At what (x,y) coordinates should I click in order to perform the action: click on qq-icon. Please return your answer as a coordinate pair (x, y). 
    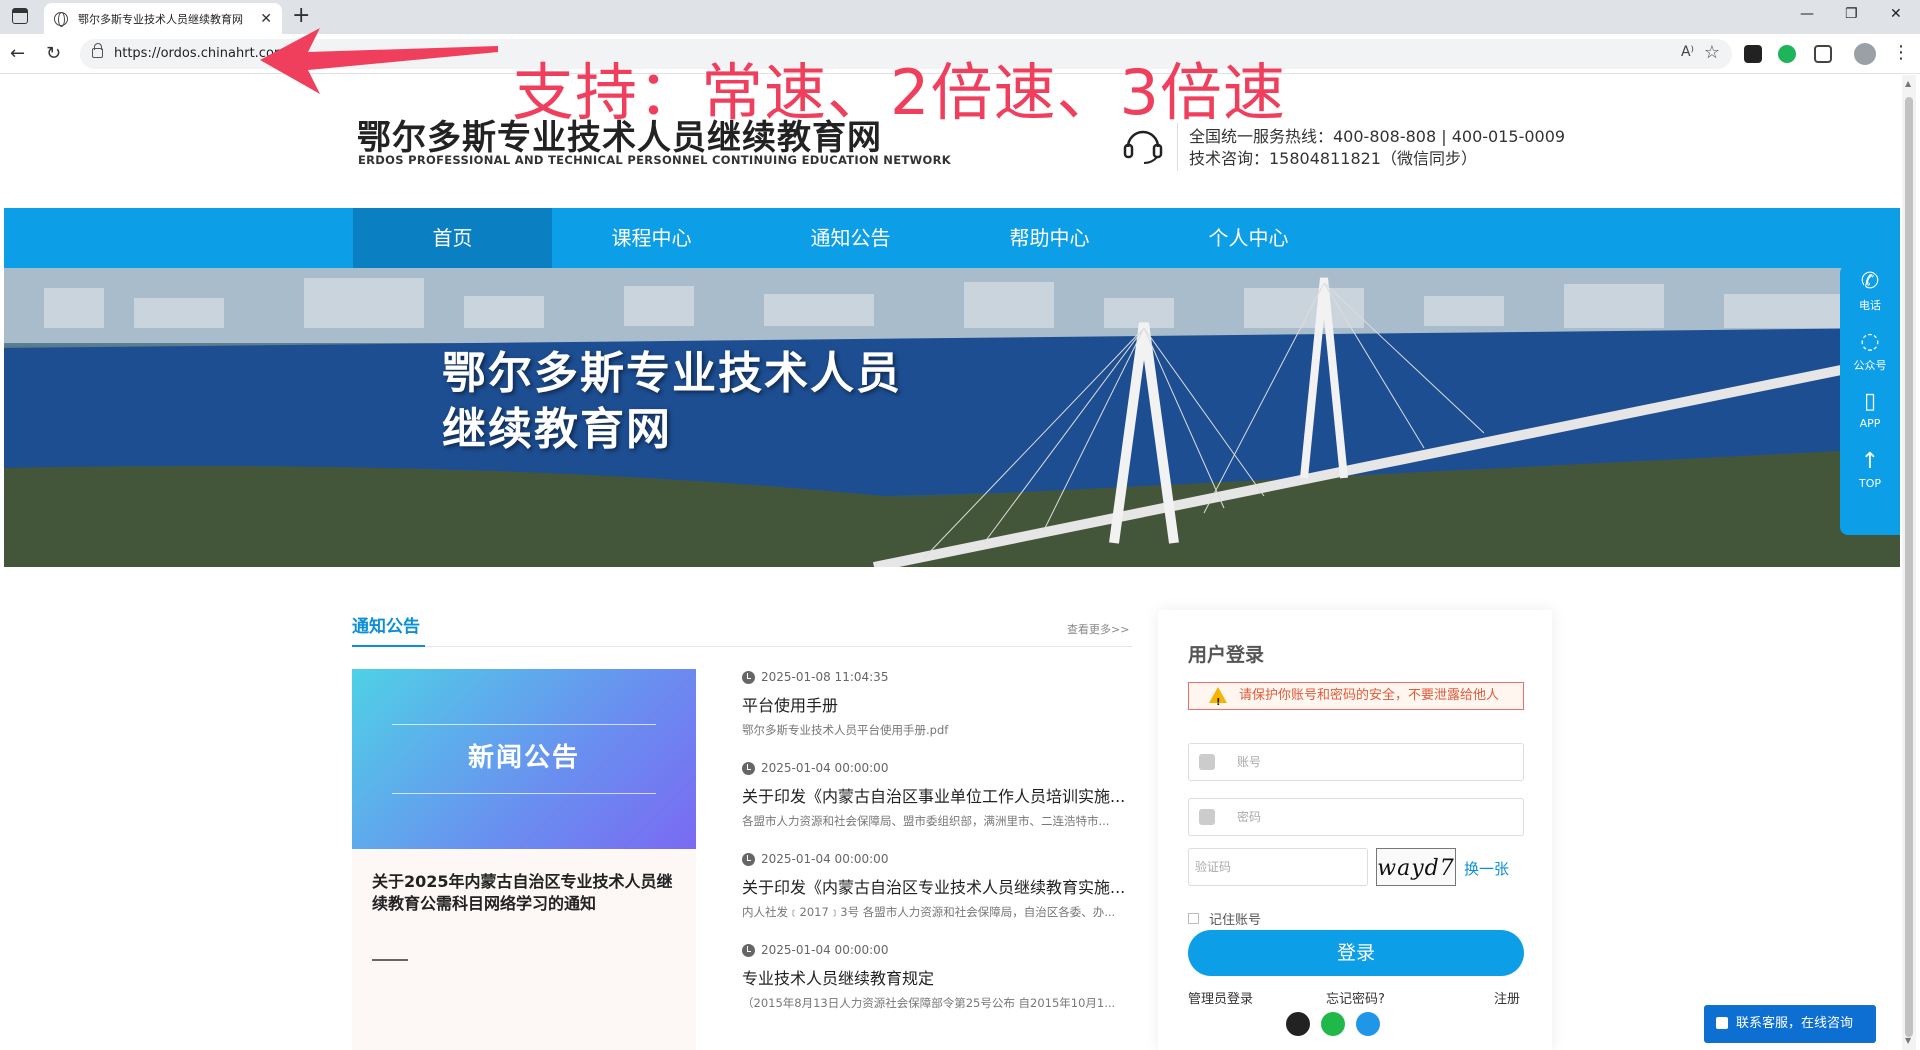
    Looking at the image, I should click on (1298, 1024).